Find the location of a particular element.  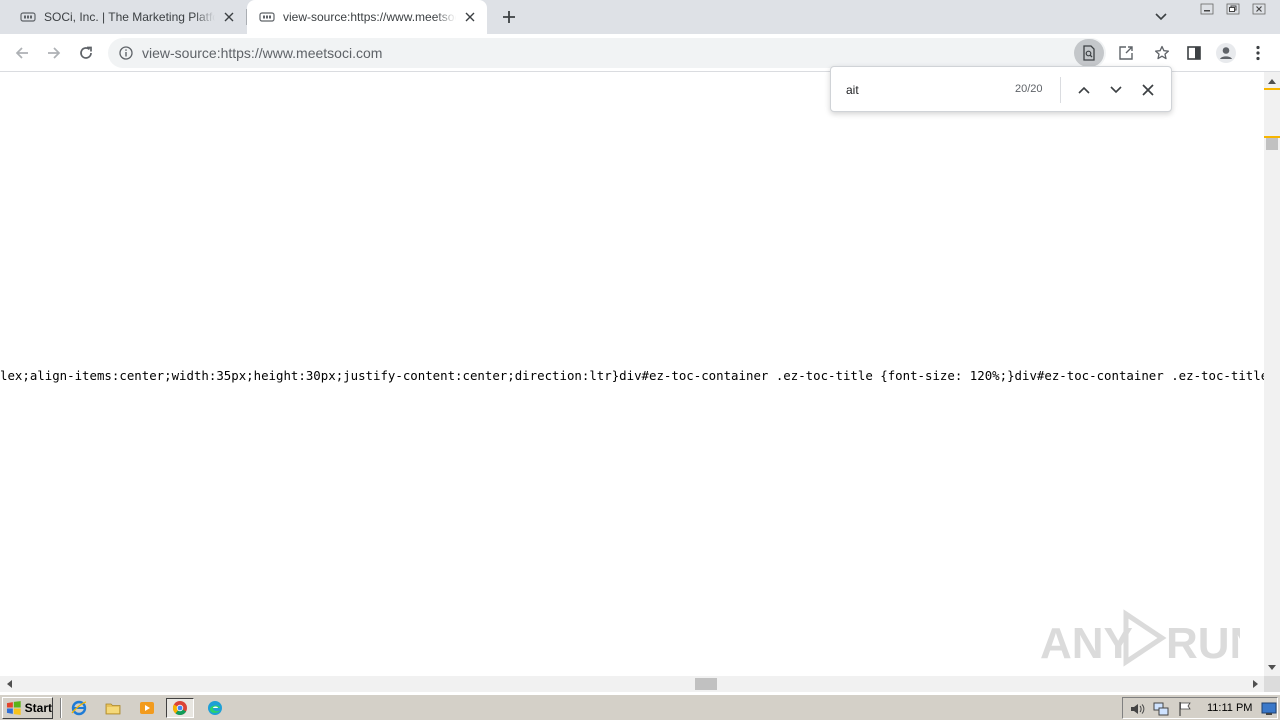

kebab-menu-icon is located at coordinates (1258, 53).